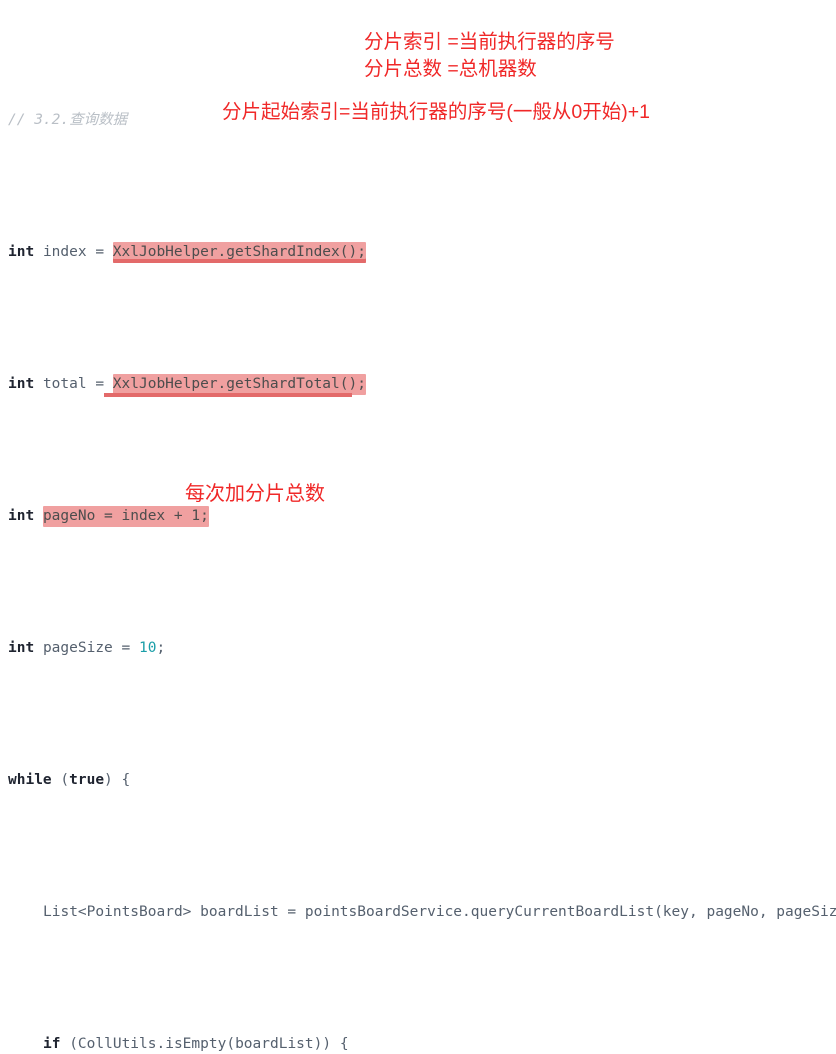 Image resolution: width=836 pixels, height=1054 pixels. What do you see at coordinates (147, 647) in the screenshot?
I see `number-literal-10: 10` at bounding box center [147, 647].